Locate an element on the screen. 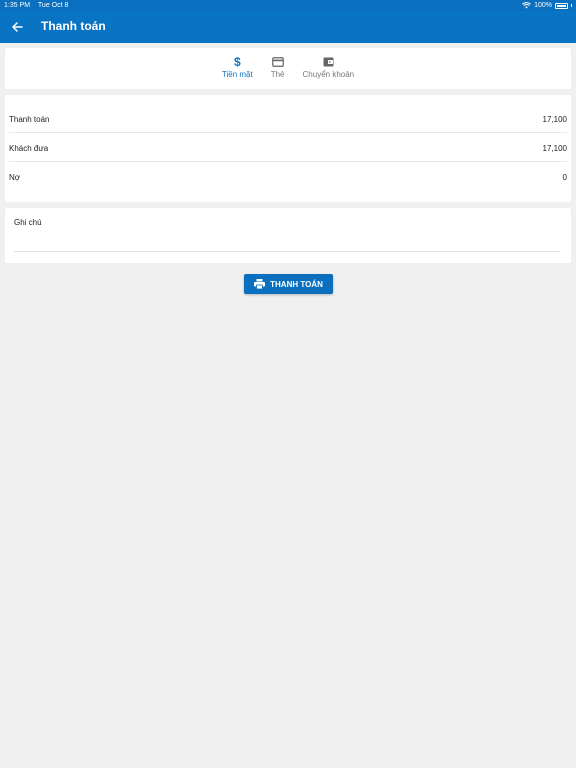 The width and height of the screenshot is (576, 768). note-card: Ghi chú is located at coordinates (288, 235).